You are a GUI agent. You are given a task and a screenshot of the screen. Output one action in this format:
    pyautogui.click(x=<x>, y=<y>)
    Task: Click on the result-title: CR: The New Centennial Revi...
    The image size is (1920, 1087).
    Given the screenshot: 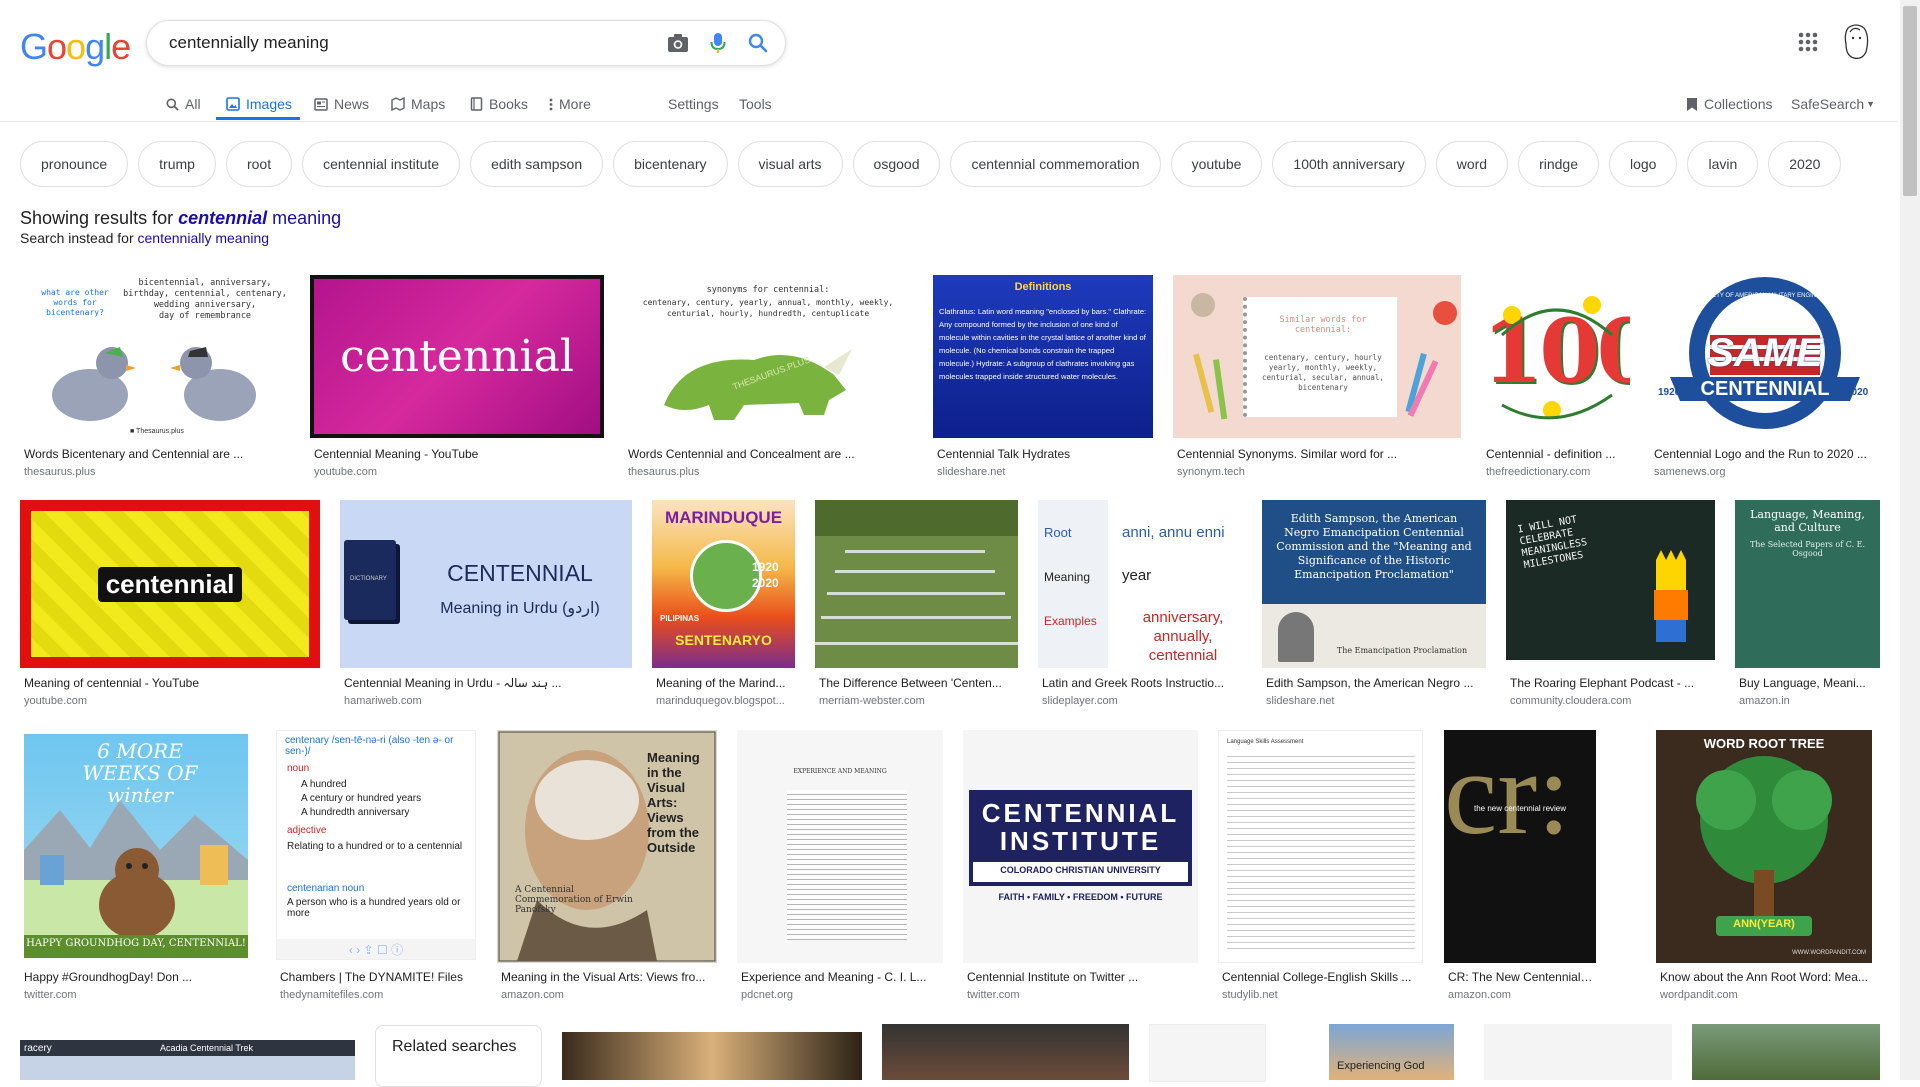 What is the action you would take?
    pyautogui.click(x=1520, y=977)
    